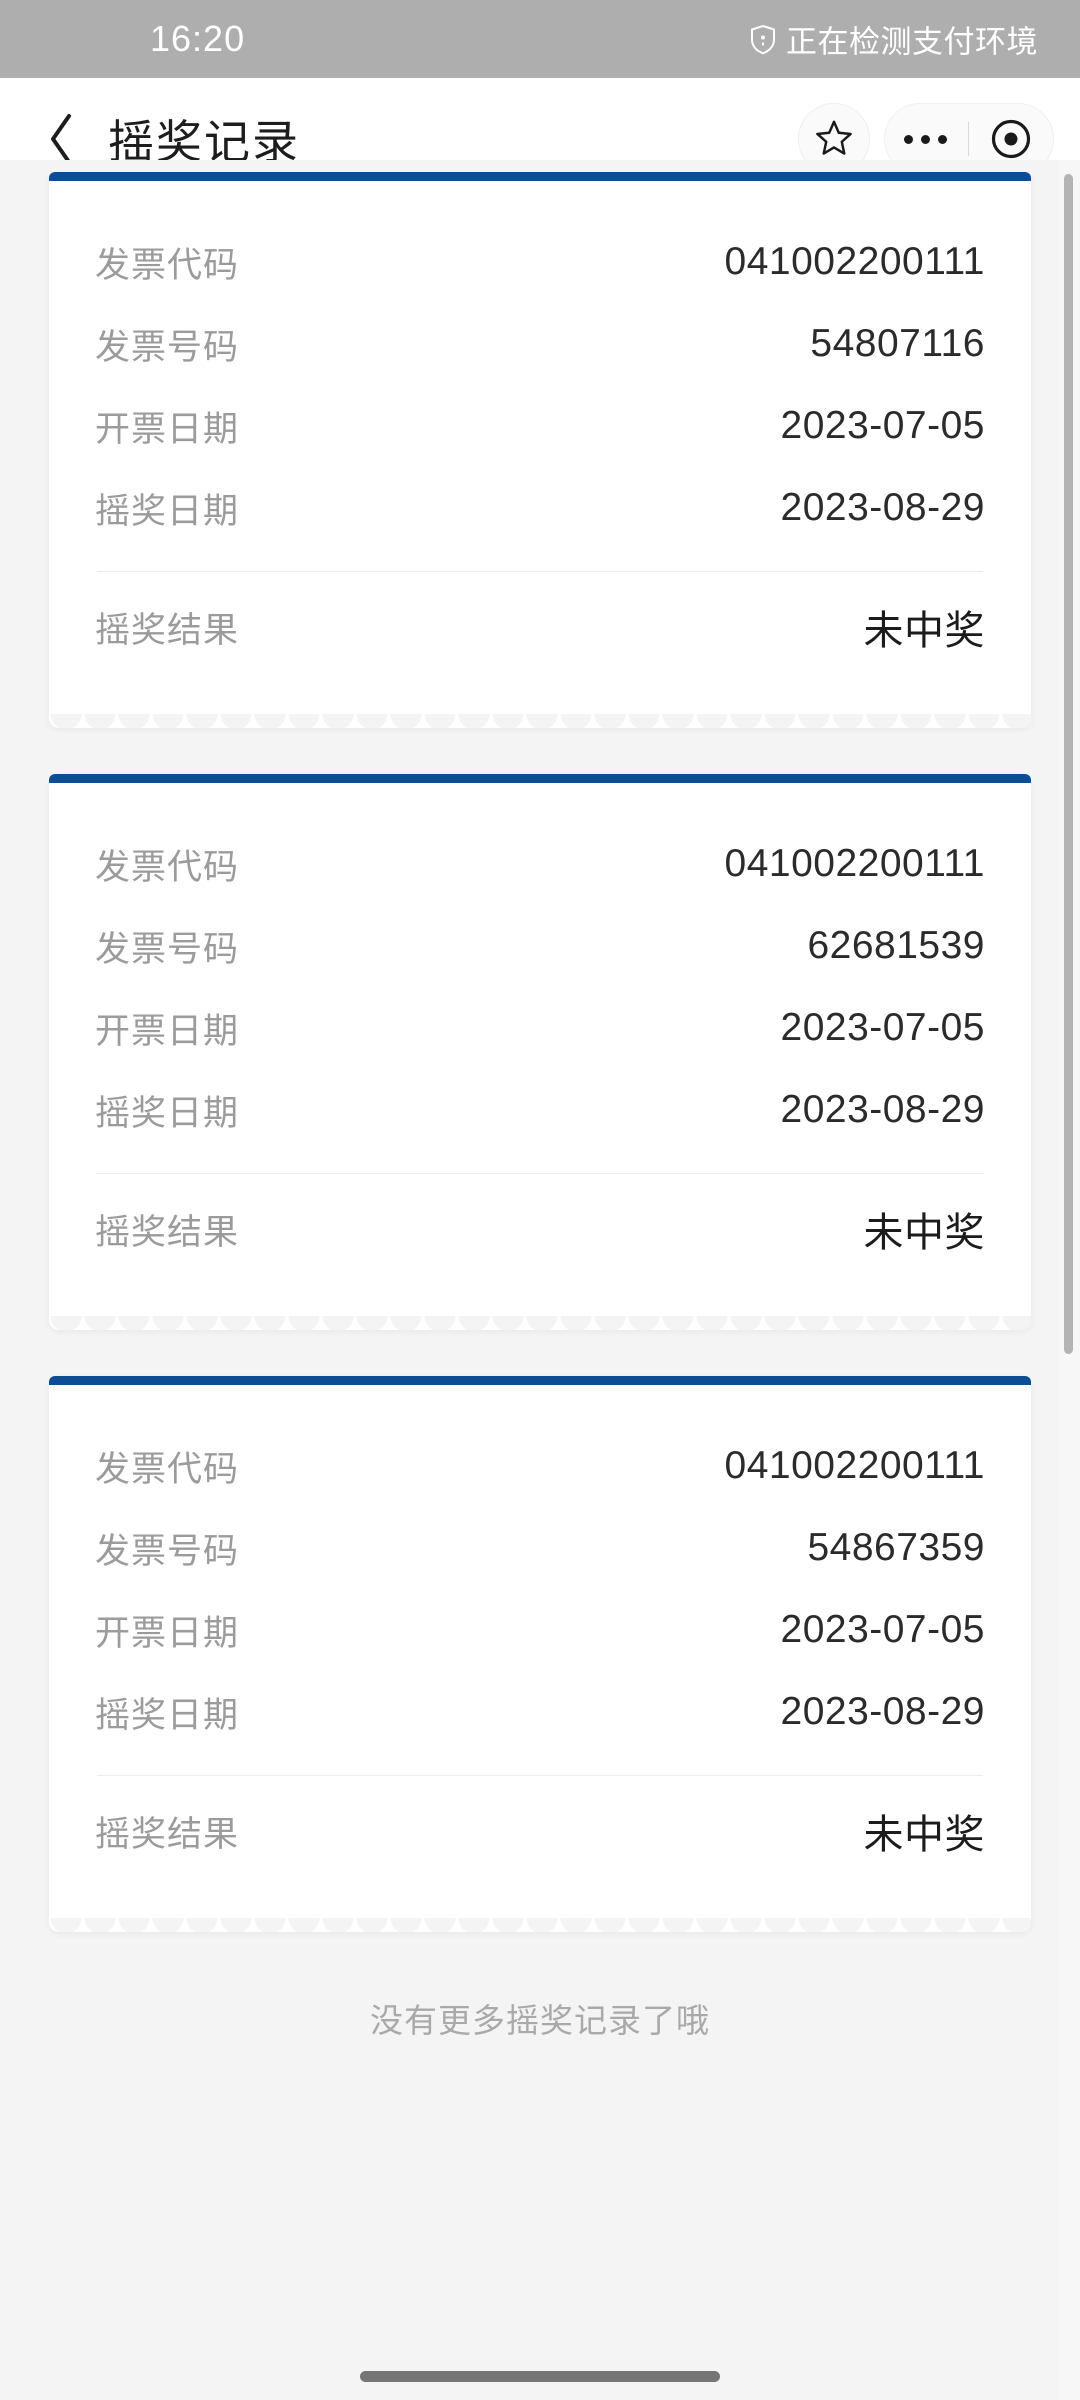 The image size is (1080, 2400). What do you see at coordinates (896, 945) in the screenshot?
I see `value-invoice-number: 62681539` at bounding box center [896, 945].